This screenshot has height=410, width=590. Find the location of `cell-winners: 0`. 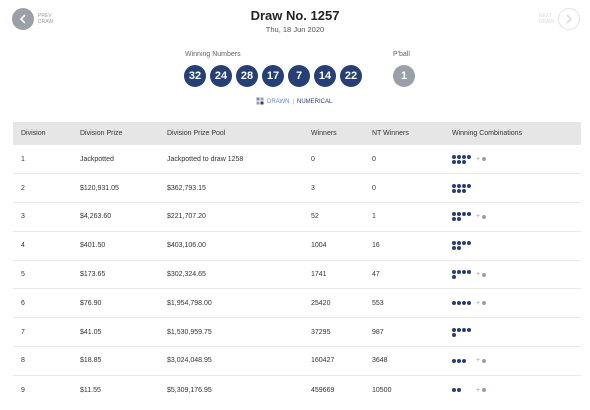

cell-winners: 0 is located at coordinates (333, 160).